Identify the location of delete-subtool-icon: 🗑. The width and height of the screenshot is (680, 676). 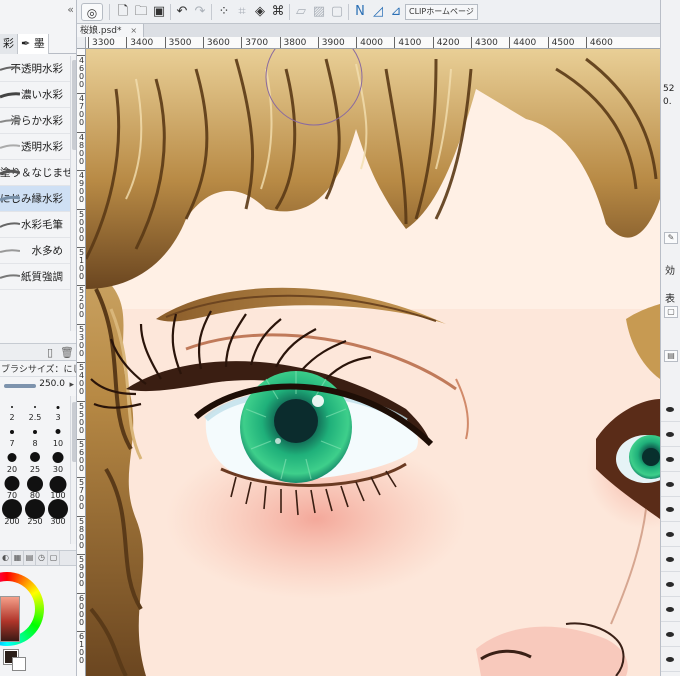
(67, 352).